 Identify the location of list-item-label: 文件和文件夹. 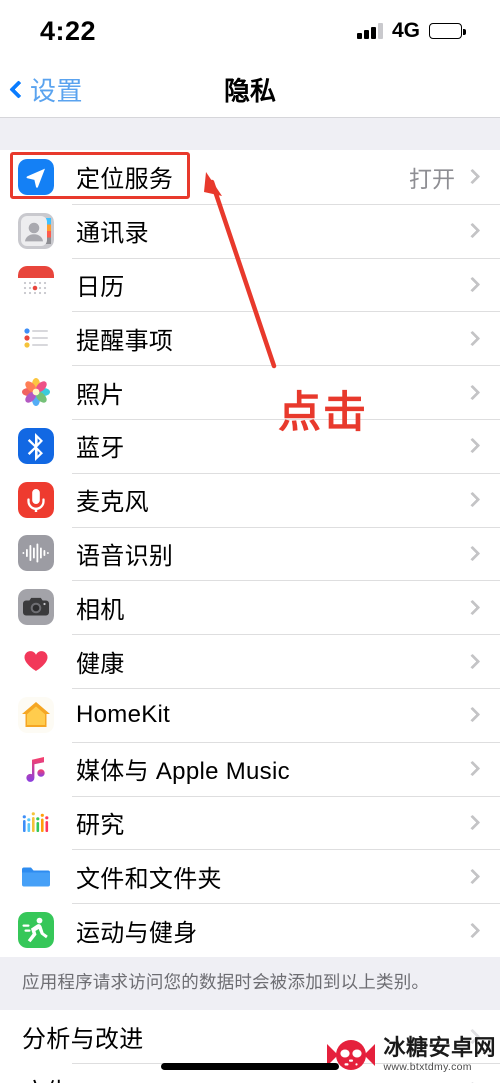
(149, 879).